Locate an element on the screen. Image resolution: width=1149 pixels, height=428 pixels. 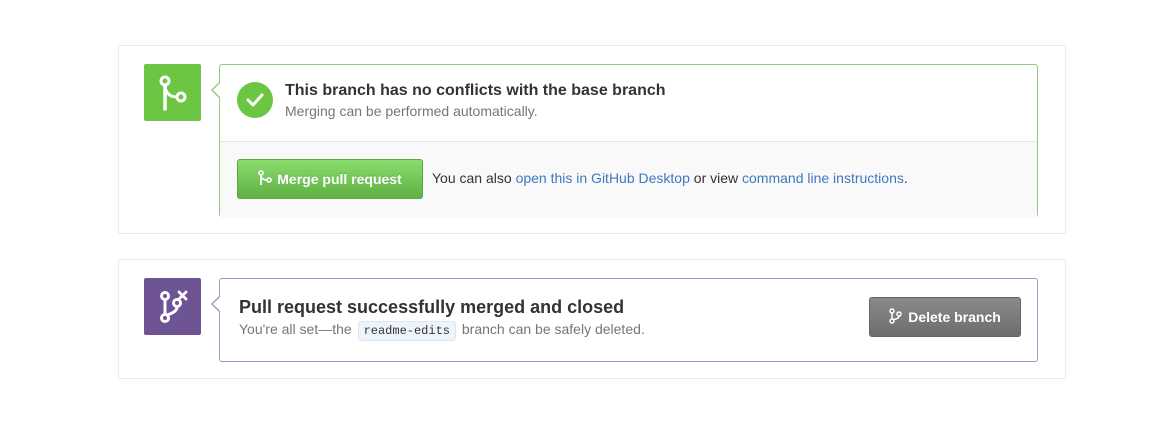
help-suffix: . is located at coordinates (905, 178).